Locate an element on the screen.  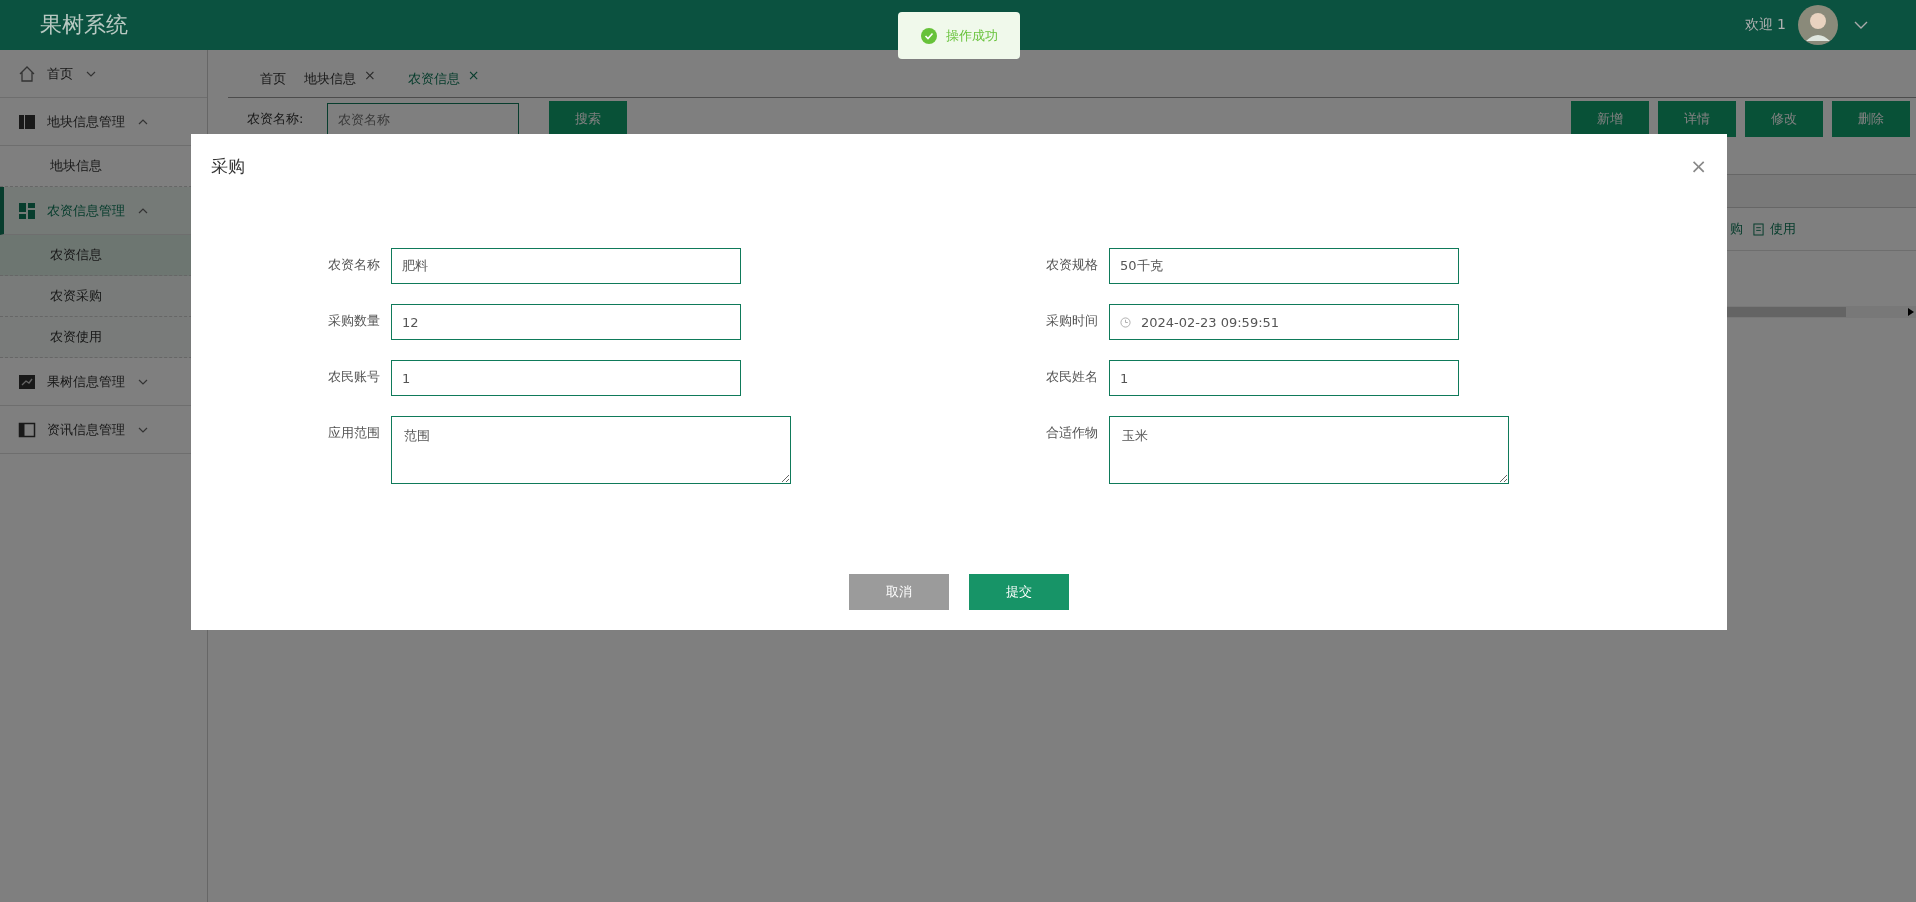
toolbar-button: 修改 is located at coordinates (1784, 119).